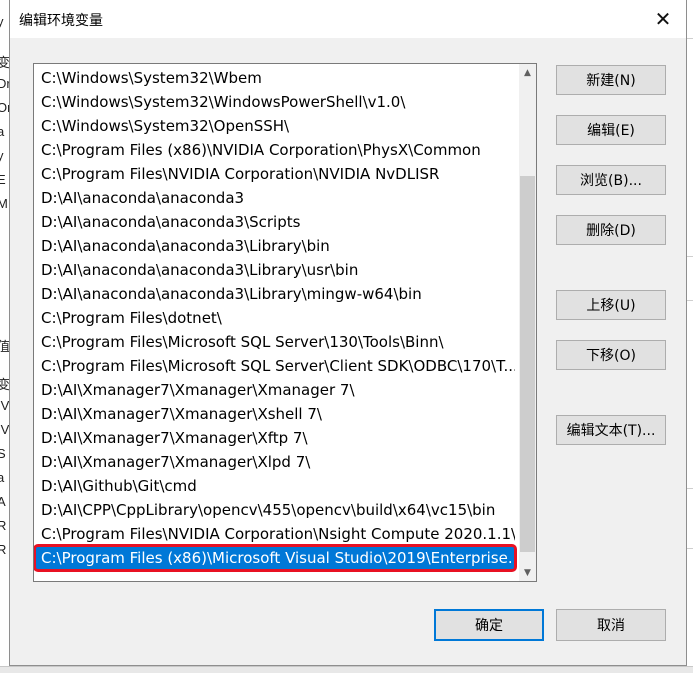  I want to click on list-item: D:\AI\Xmanager7\Xmanager\Xlpd 7\, so click(275, 462).